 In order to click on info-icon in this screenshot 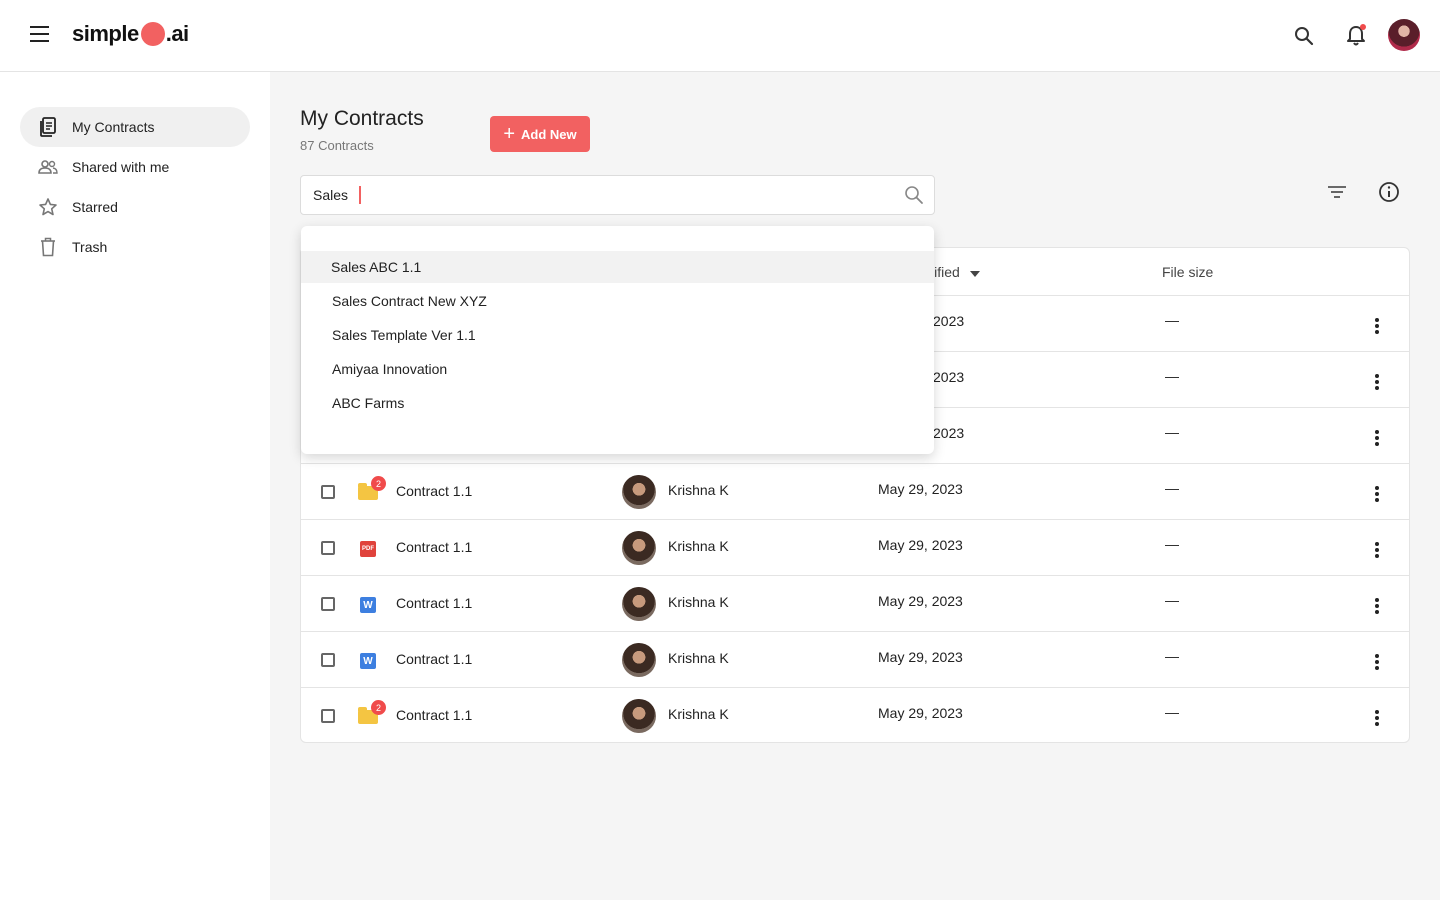, I will do `click(1389, 192)`.